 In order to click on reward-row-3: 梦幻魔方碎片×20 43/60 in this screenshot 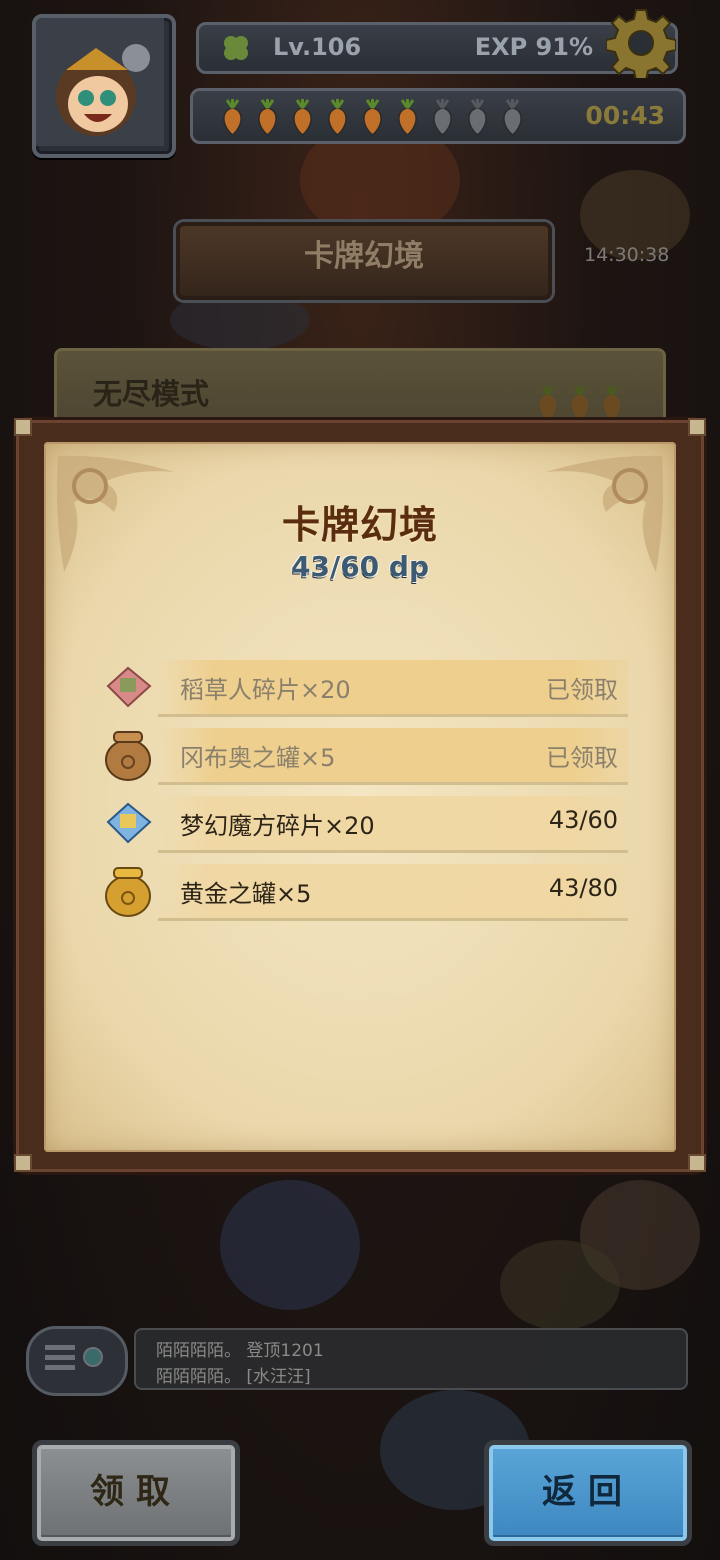, I will do `click(362, 823)`.